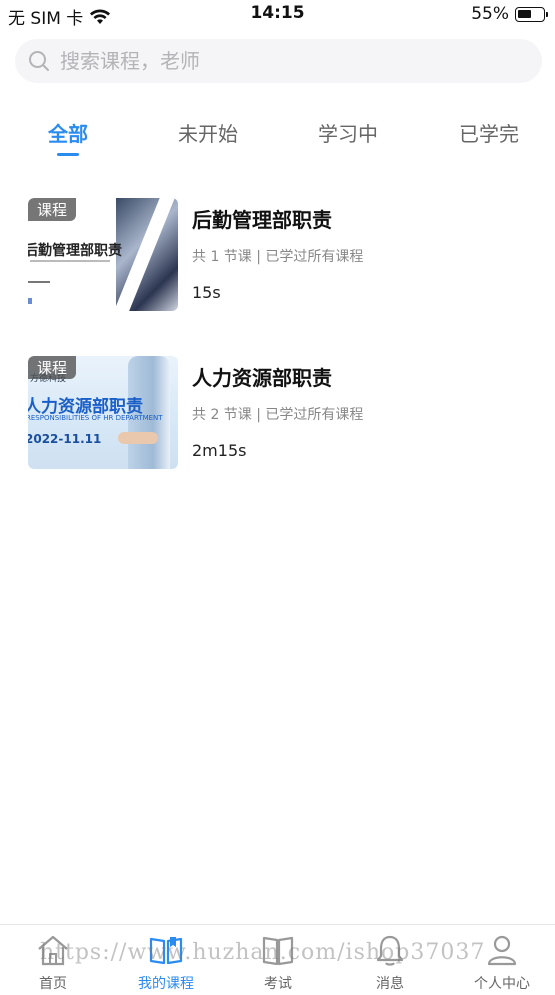 This screenshot has width=555, height=995. What do you see at coordinates (278, 984) in the screenshot?
I see `tabbar-label: 考试` at bounding box center [278, 984].